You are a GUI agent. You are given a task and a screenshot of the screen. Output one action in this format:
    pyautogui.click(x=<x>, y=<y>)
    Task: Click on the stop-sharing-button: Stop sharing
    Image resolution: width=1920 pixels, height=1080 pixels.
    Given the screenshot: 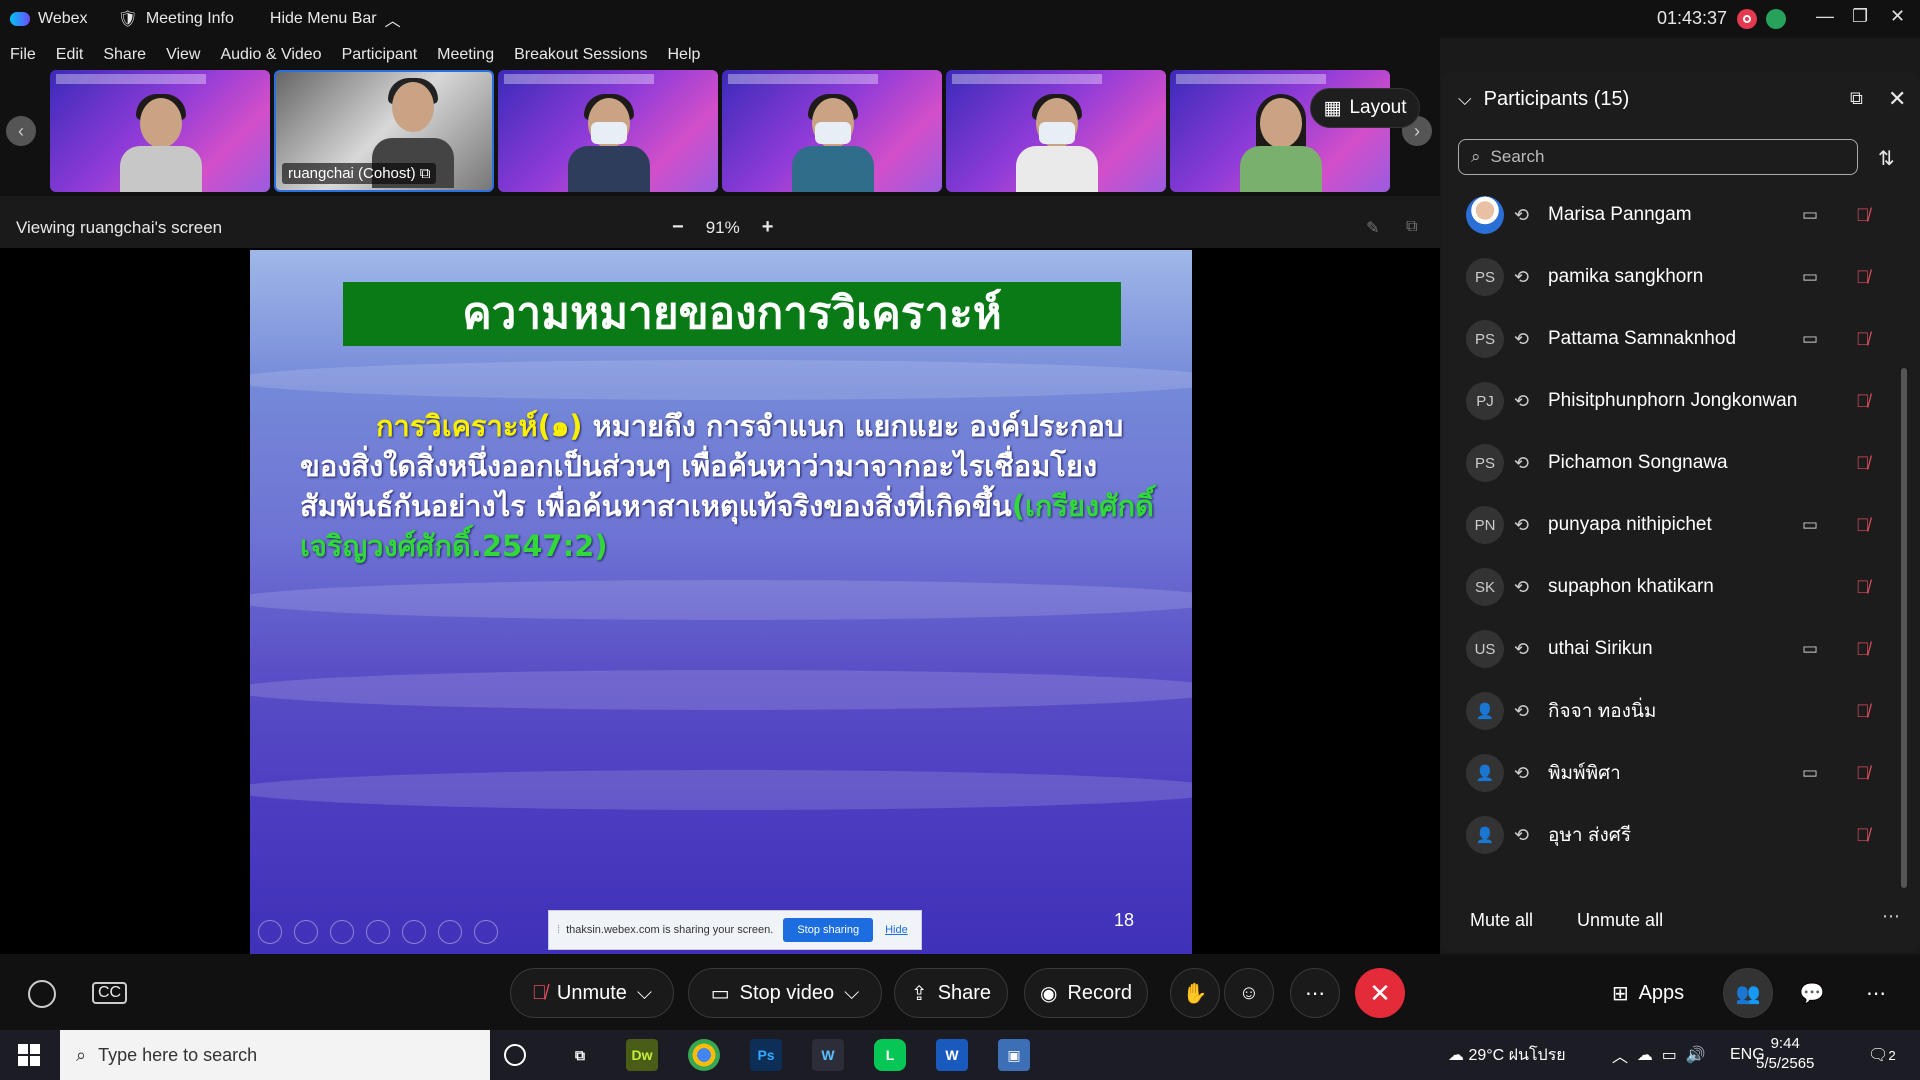 What is the action you would take?
    pyautogui.click(x=828, y=930)
    